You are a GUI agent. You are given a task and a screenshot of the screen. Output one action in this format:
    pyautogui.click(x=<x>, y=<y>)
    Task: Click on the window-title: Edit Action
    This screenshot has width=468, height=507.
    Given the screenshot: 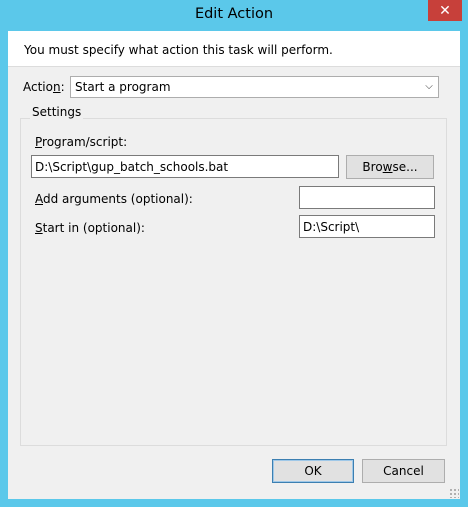 What is the action you would take?
    pyautogui.click(x=234, y=14)
    